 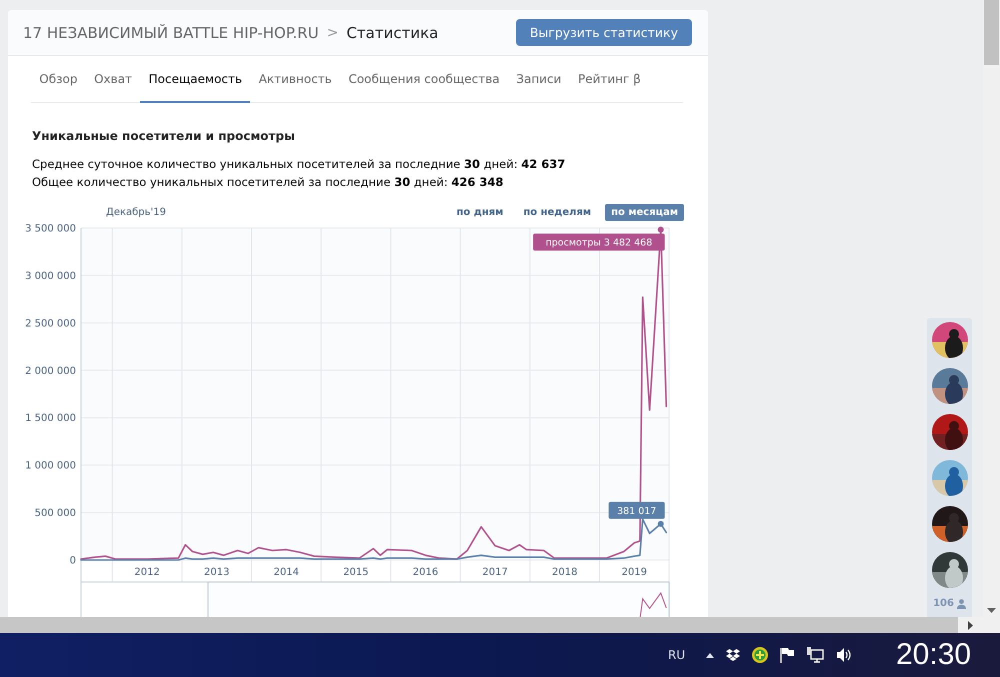 I want to click on period-label: Декабрь'19, so click(x=137, y=212).